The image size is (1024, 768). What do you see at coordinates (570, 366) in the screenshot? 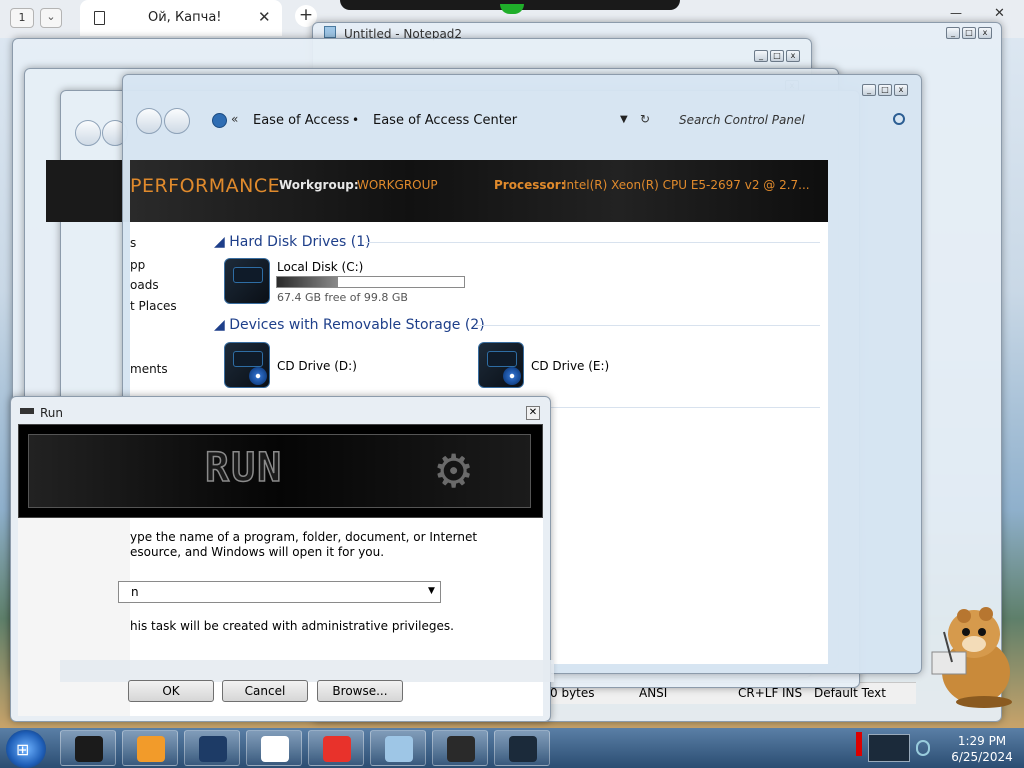
I see `drive-e-name: CD Drive (E:)` at bounding box center [570, 366].